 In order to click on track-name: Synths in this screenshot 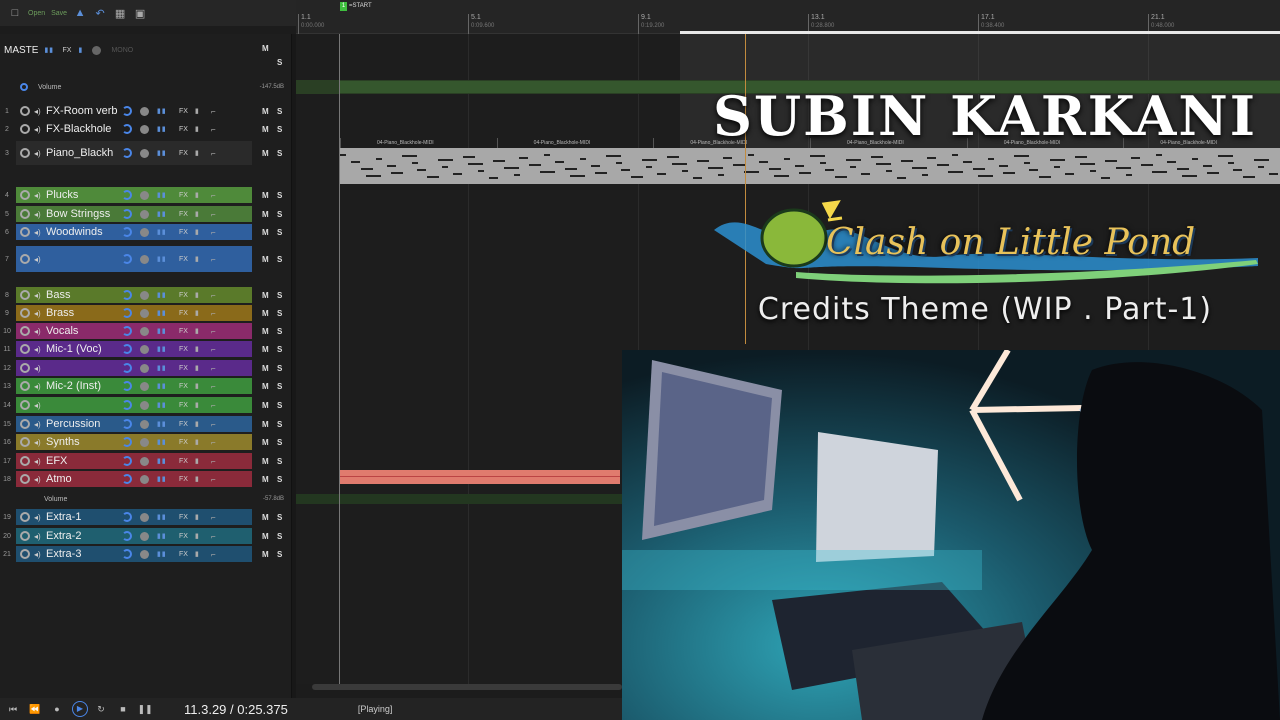, I will do `click(82, 442)`.